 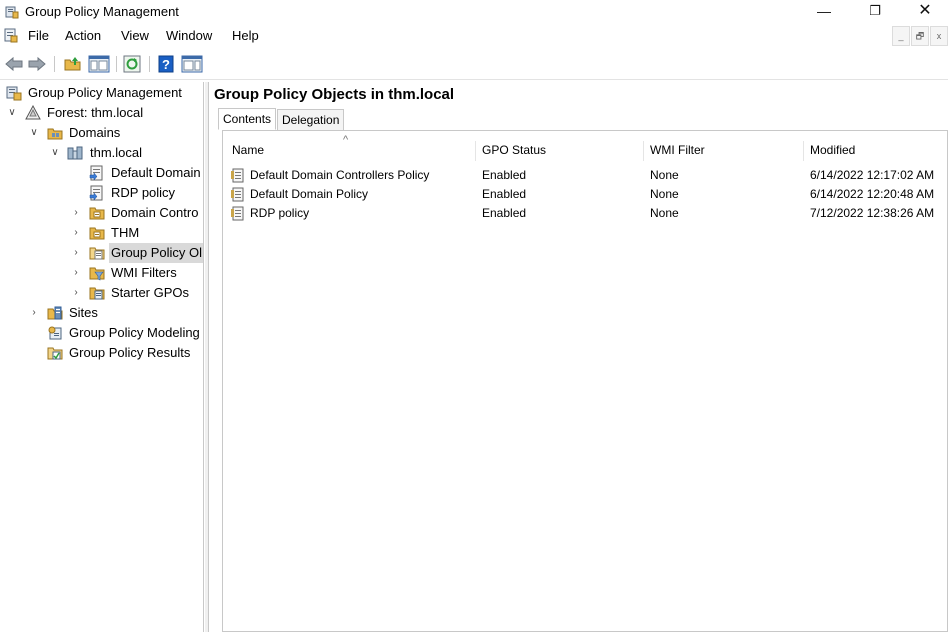 I want to click on action-pane-icon, so click(x=192, y=64).